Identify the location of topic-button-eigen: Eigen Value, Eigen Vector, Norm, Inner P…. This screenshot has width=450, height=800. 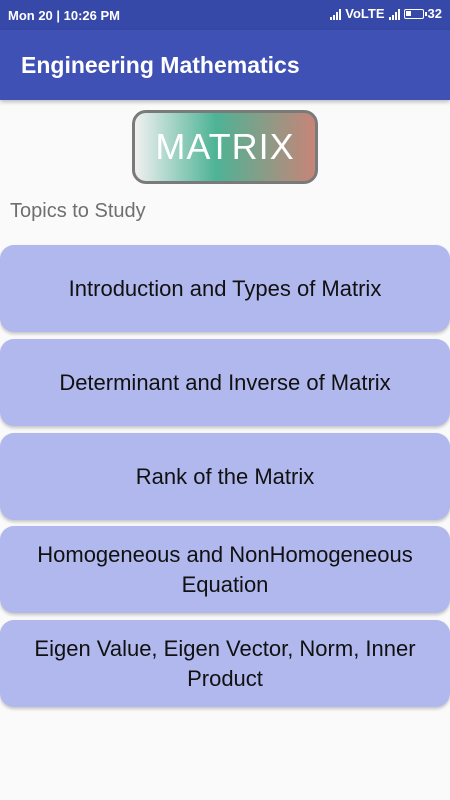
(225, 663).